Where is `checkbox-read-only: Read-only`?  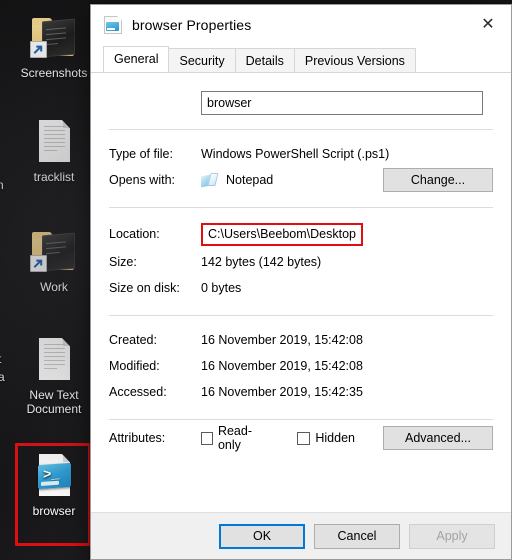
checkbox-read-only: Read-only is located at coordinates (235, 438).